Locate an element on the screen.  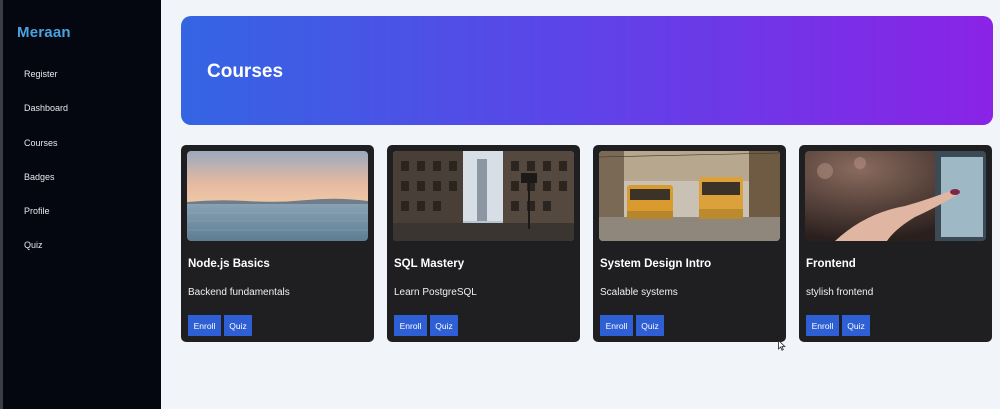
sidebar-item-dashboard: Dashboard is located at coordinates (46, 108).